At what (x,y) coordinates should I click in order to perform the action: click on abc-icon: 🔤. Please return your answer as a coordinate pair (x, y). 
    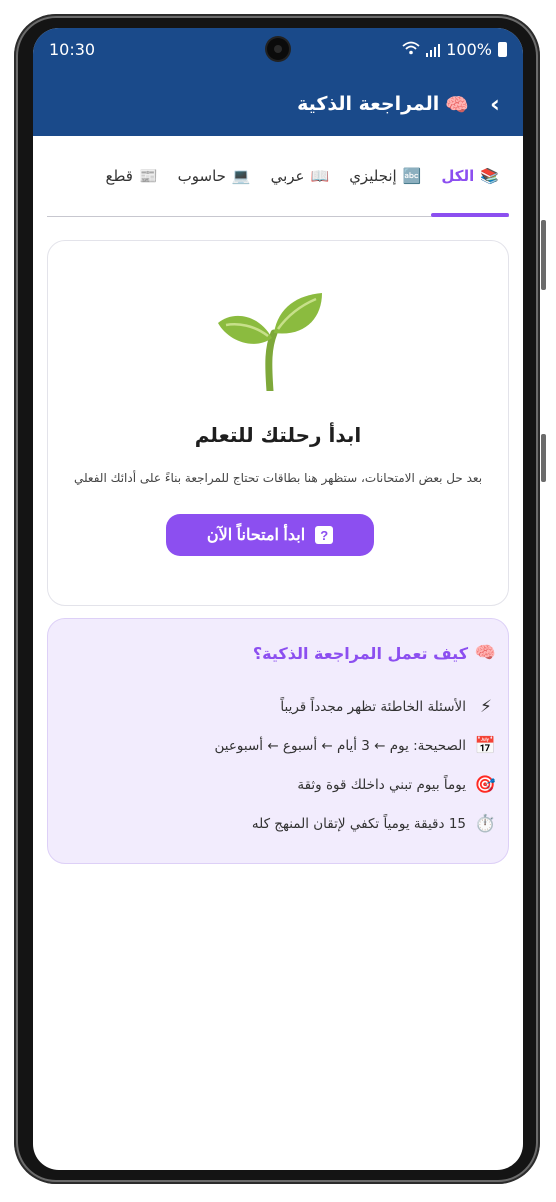
    Looking at the image, I should click on (412, 176).